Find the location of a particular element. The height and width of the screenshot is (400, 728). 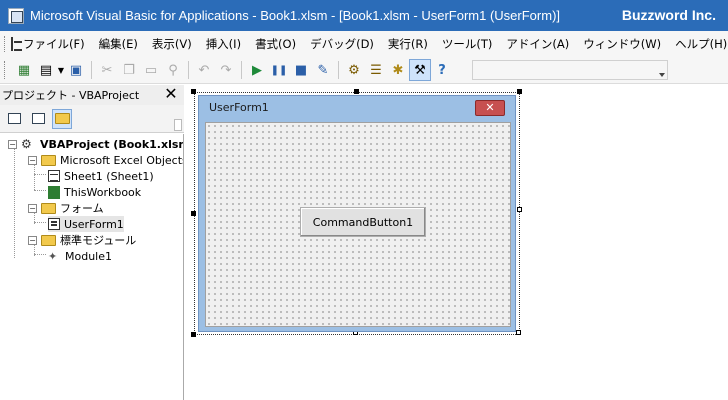

command-button-1: CommandButton1 is located at coordinates (363, 222).